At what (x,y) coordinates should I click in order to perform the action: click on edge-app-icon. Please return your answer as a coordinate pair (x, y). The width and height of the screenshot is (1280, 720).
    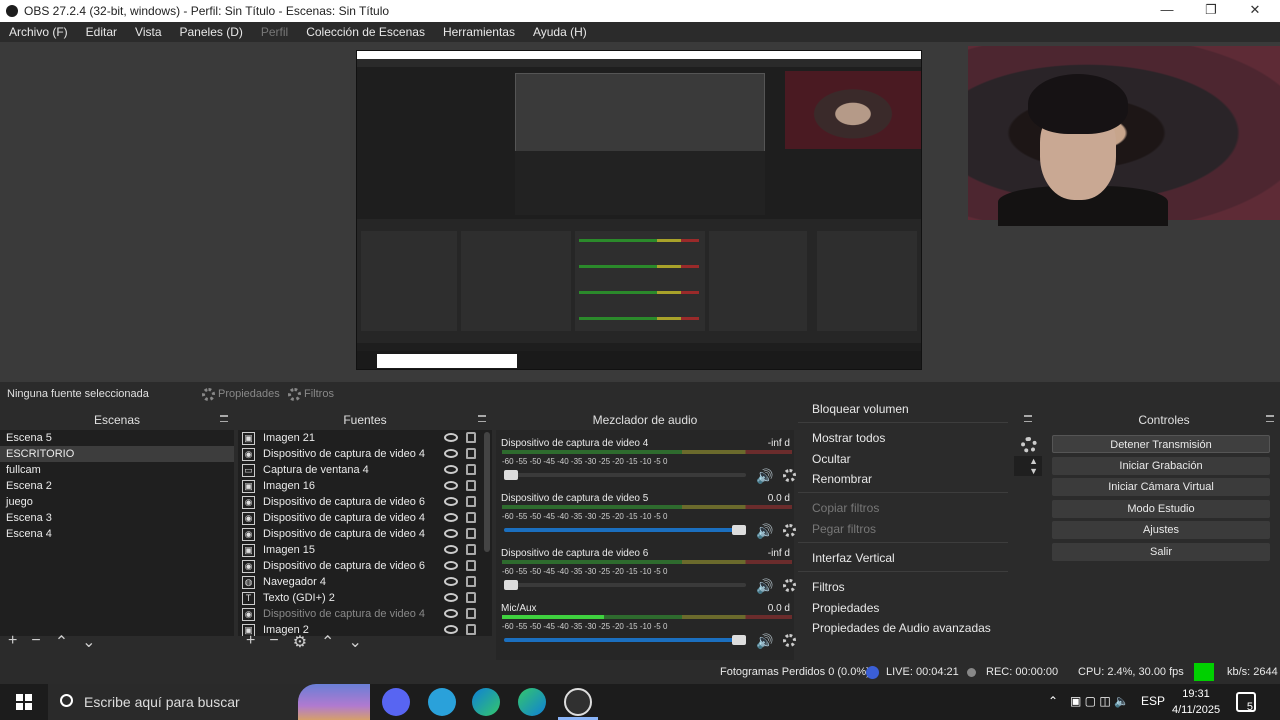
    Looking at the image, I should click on (486, 702).